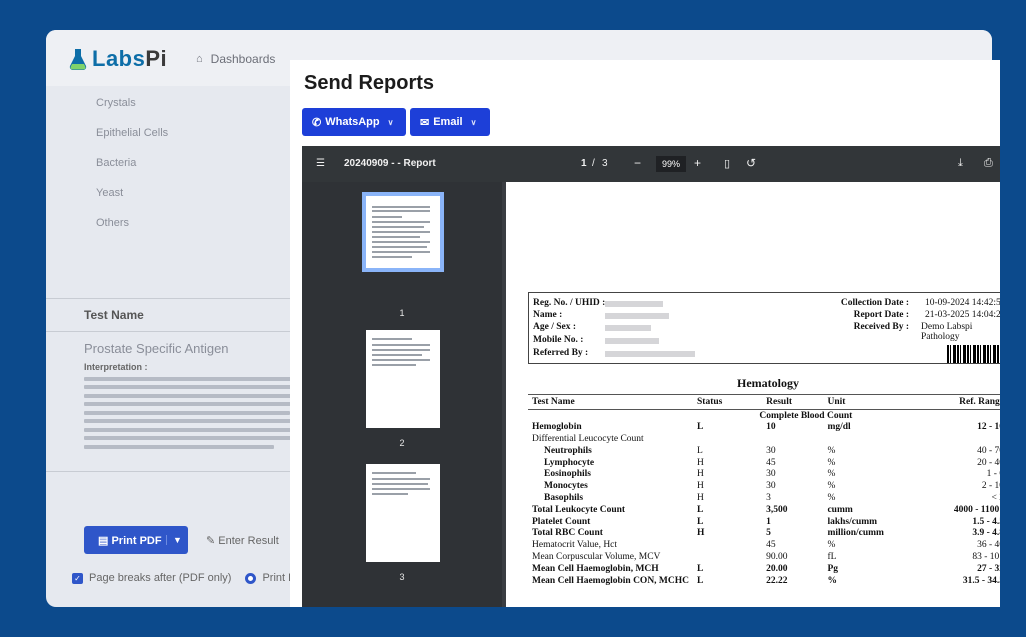 This screenshot has width=1026, height=637. Describe the element at coordinates (981, 580) in the screenshot. I see `cell-range: 31.5 - 34.5` at that location.